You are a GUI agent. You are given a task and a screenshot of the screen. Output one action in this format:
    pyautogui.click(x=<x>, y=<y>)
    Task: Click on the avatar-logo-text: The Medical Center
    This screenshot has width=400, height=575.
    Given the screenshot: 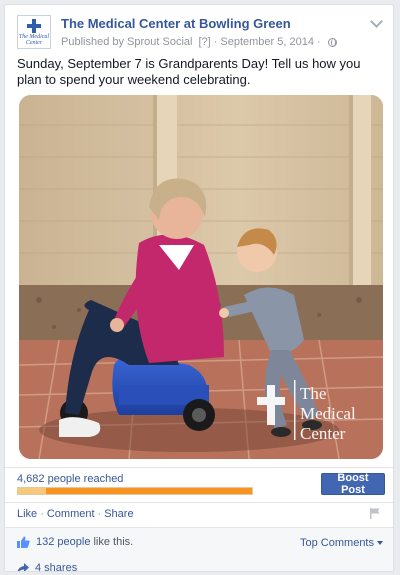 What is the action you would take?
    pyautogui.click(x=34, y=39)
    